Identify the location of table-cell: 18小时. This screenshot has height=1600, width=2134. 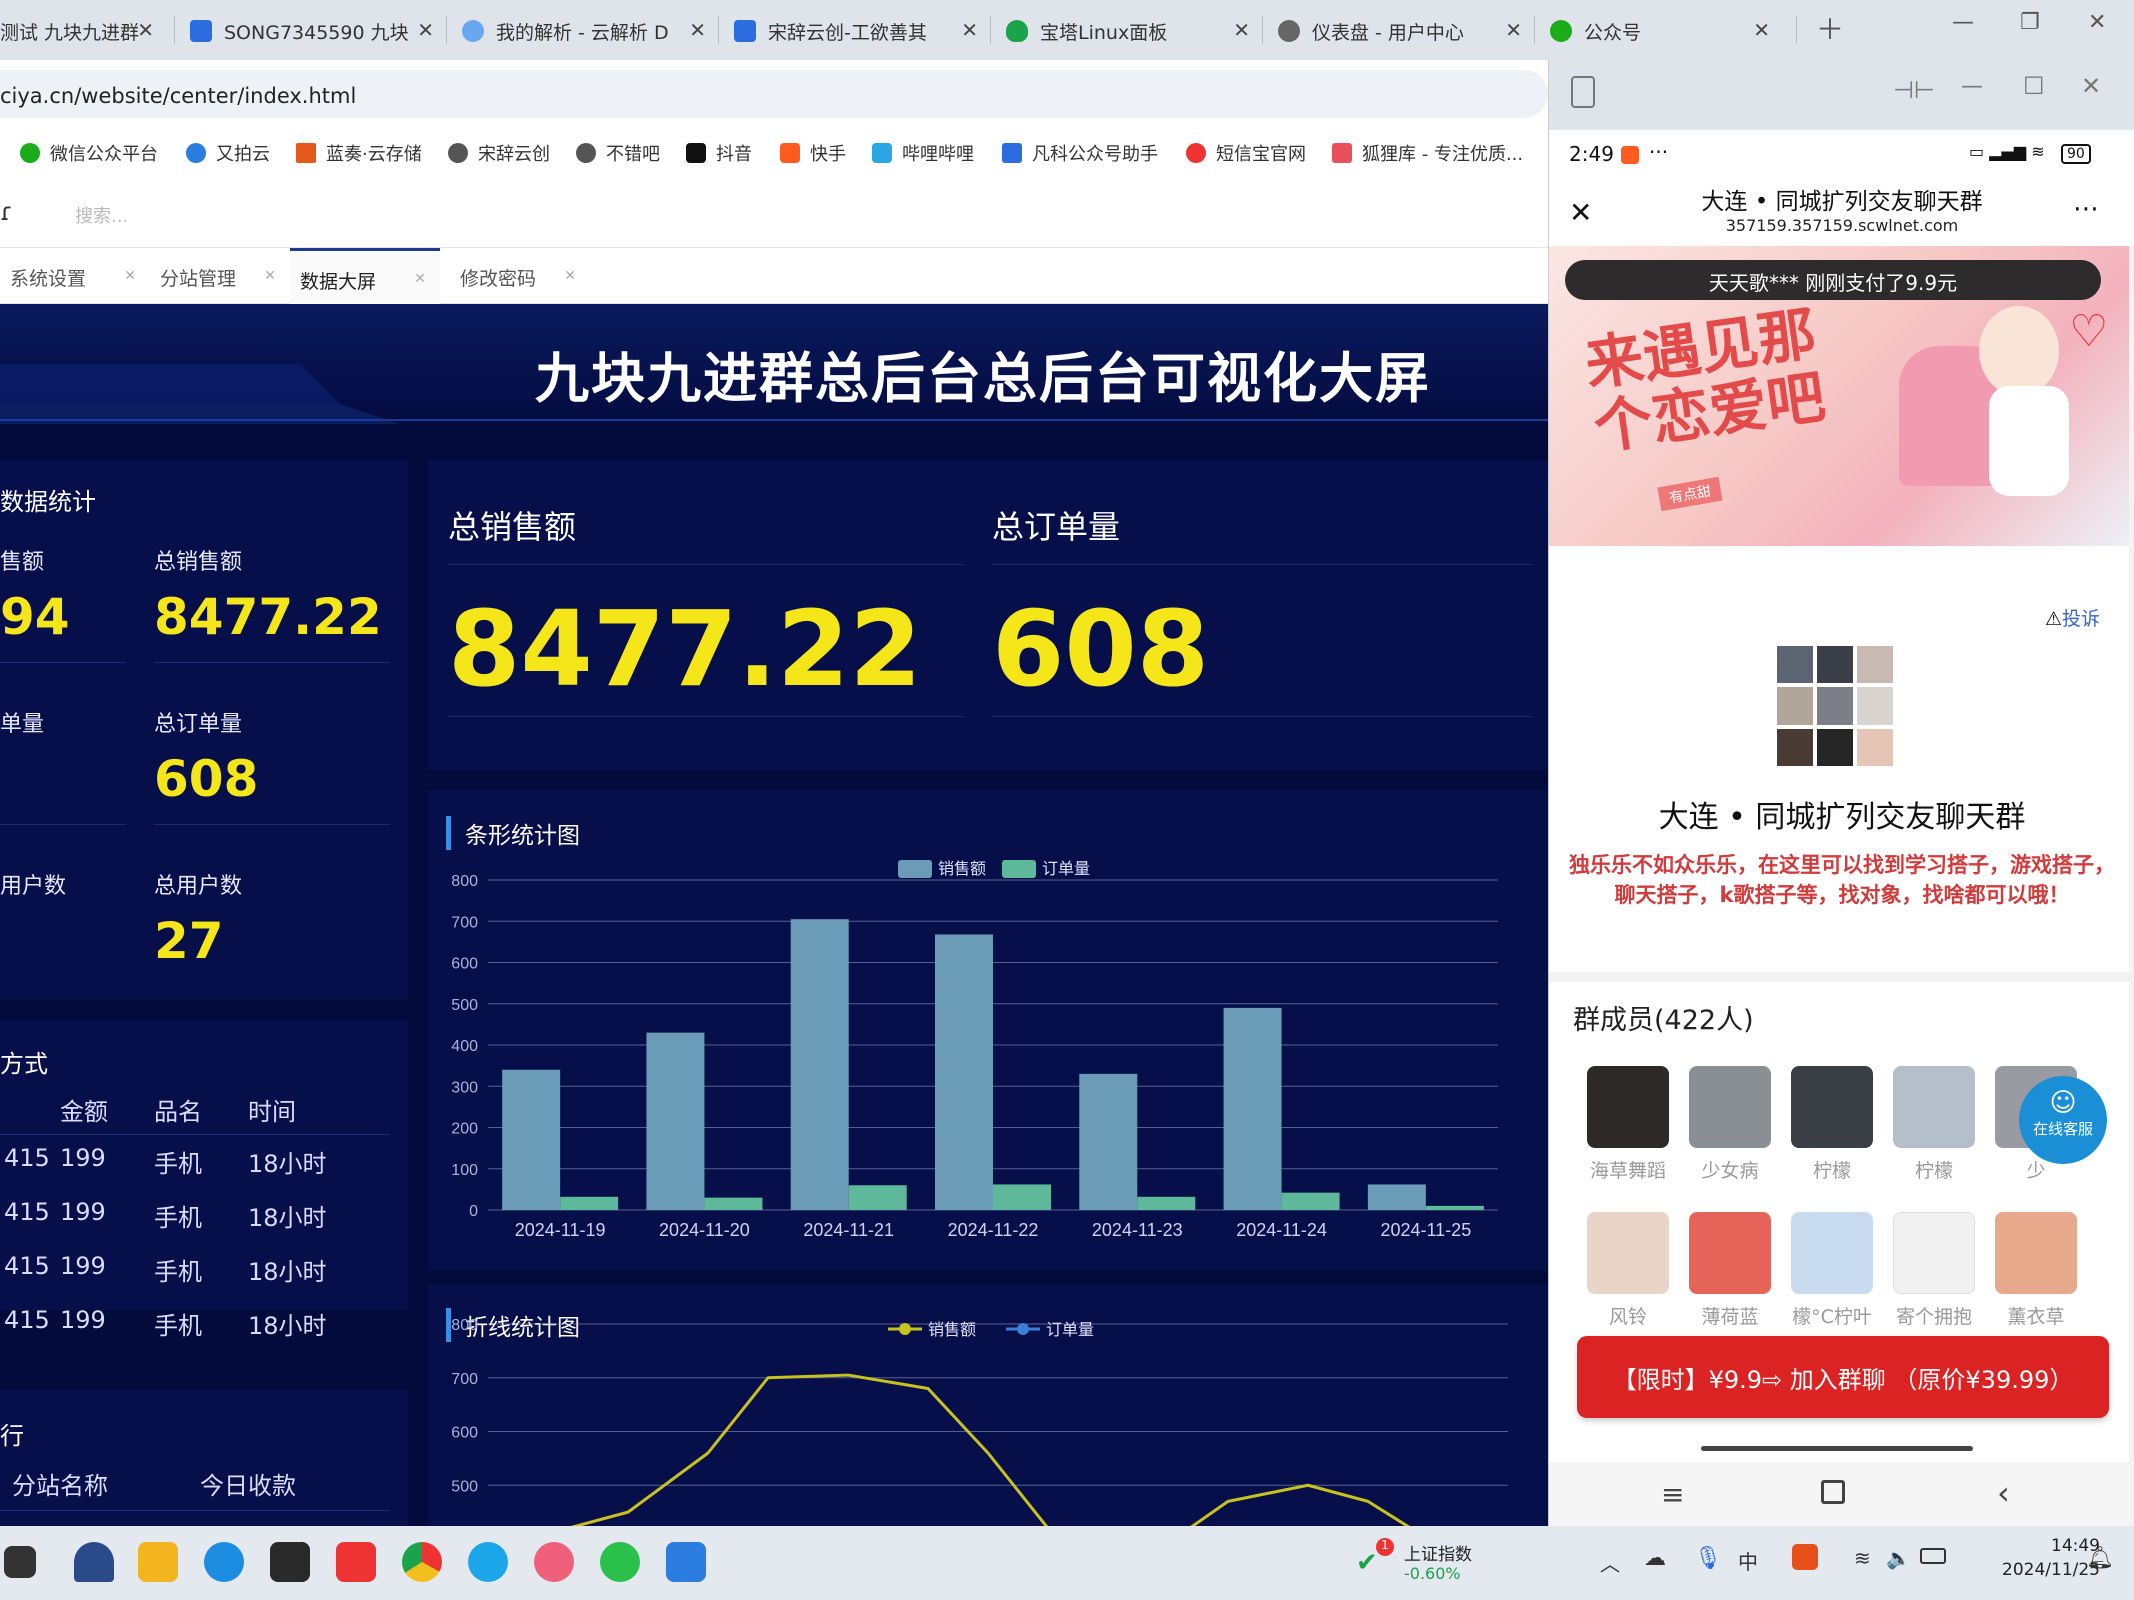
(287, 1164).